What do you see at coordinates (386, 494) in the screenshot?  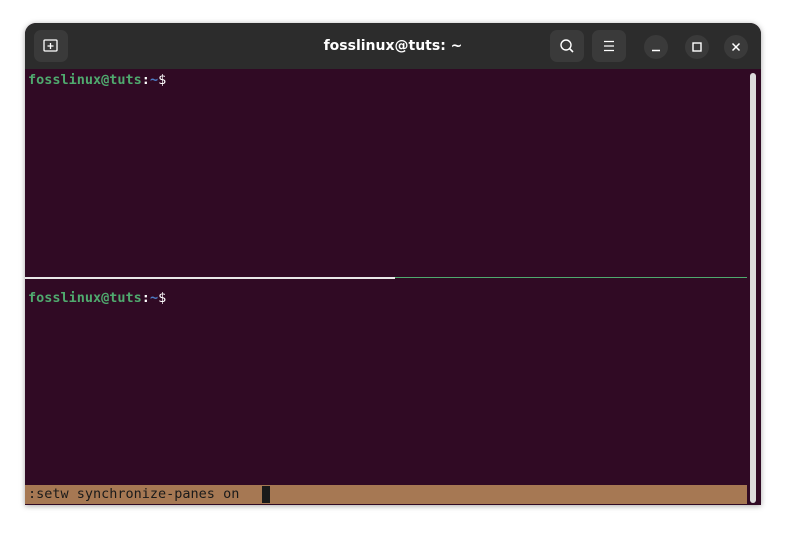 I see `tmux-command-bar: :setw synchronize-panes on` at bounding box center [386, 494].